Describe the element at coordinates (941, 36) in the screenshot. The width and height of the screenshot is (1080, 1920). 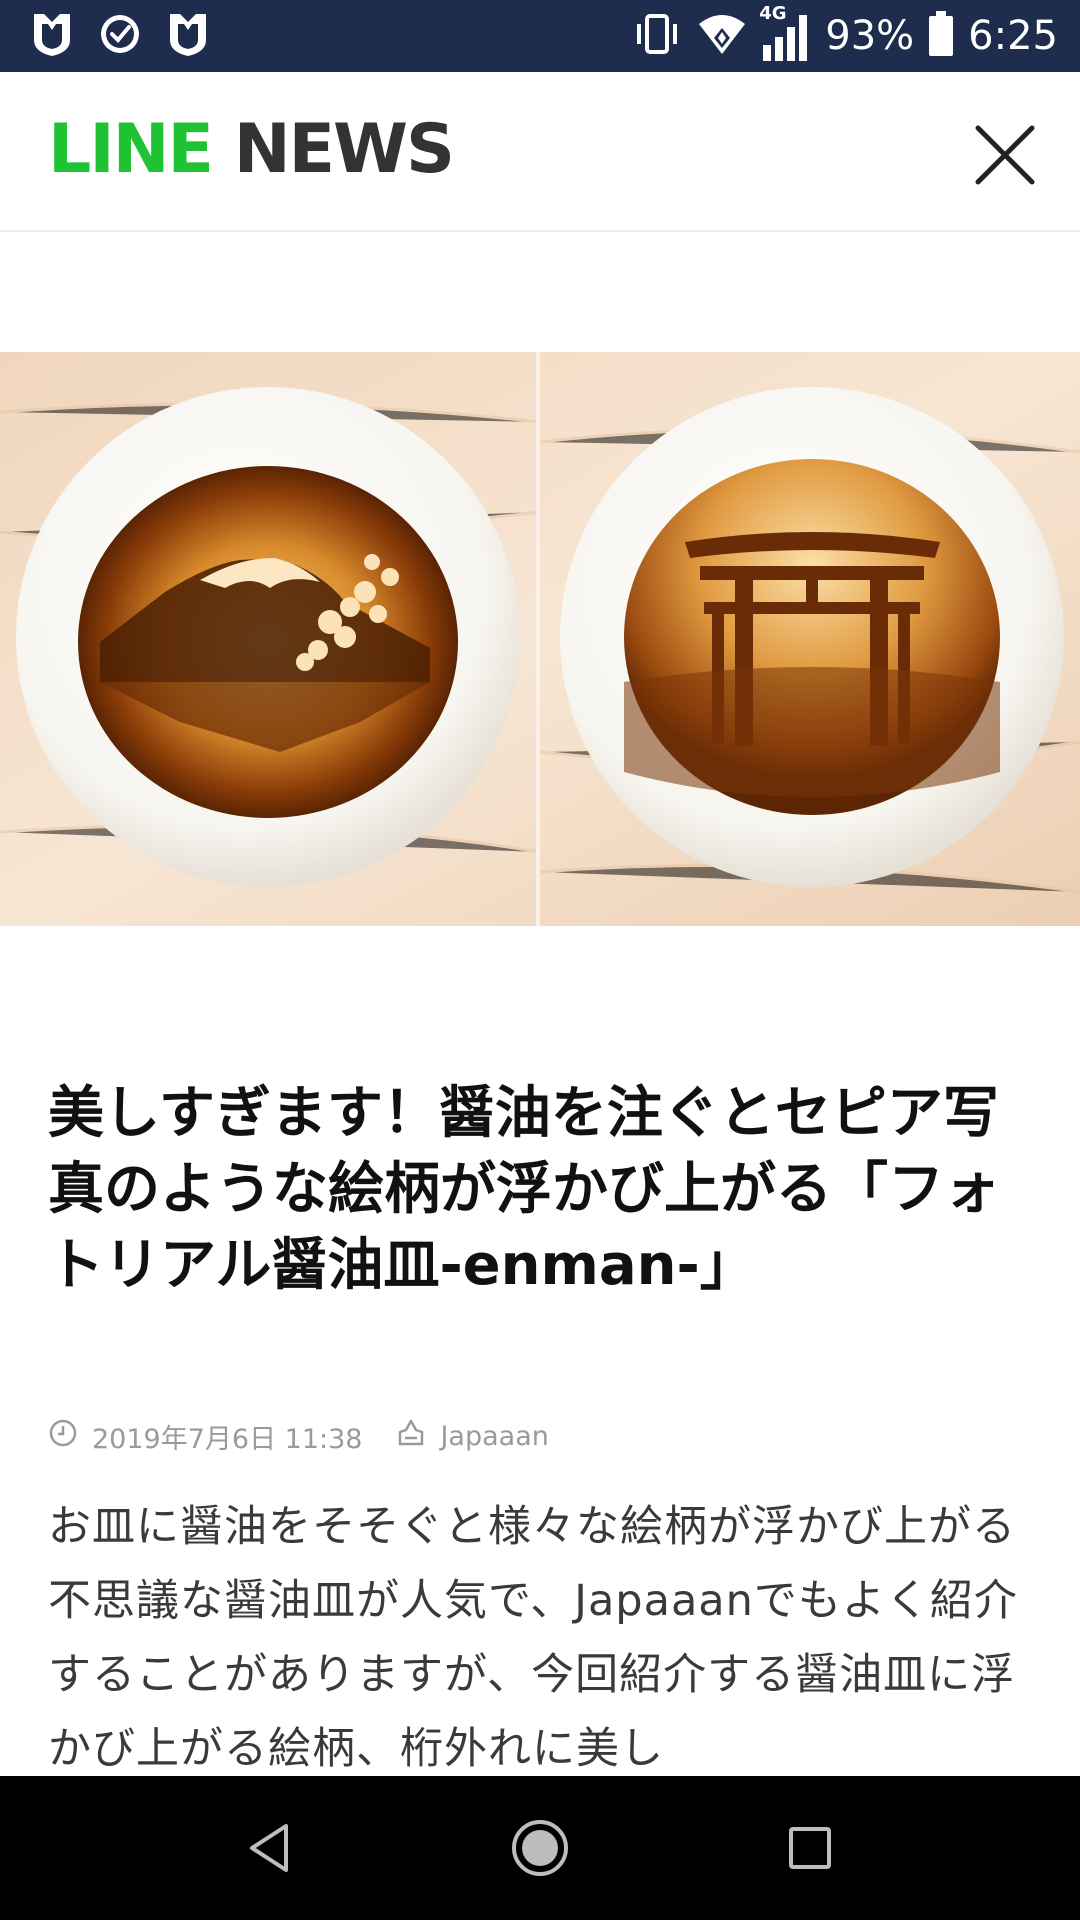
I see `battery-icon` at that location.